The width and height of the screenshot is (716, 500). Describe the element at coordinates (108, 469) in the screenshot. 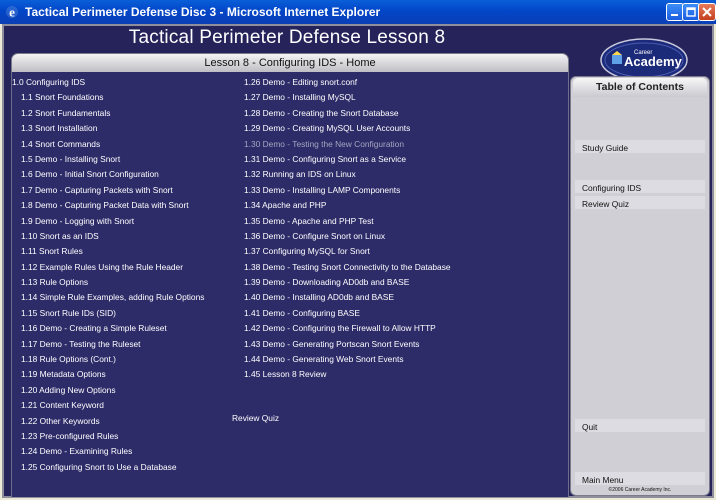

I see `lesson-link: 1.25 Configuring Snort to Use a Database` at that location.